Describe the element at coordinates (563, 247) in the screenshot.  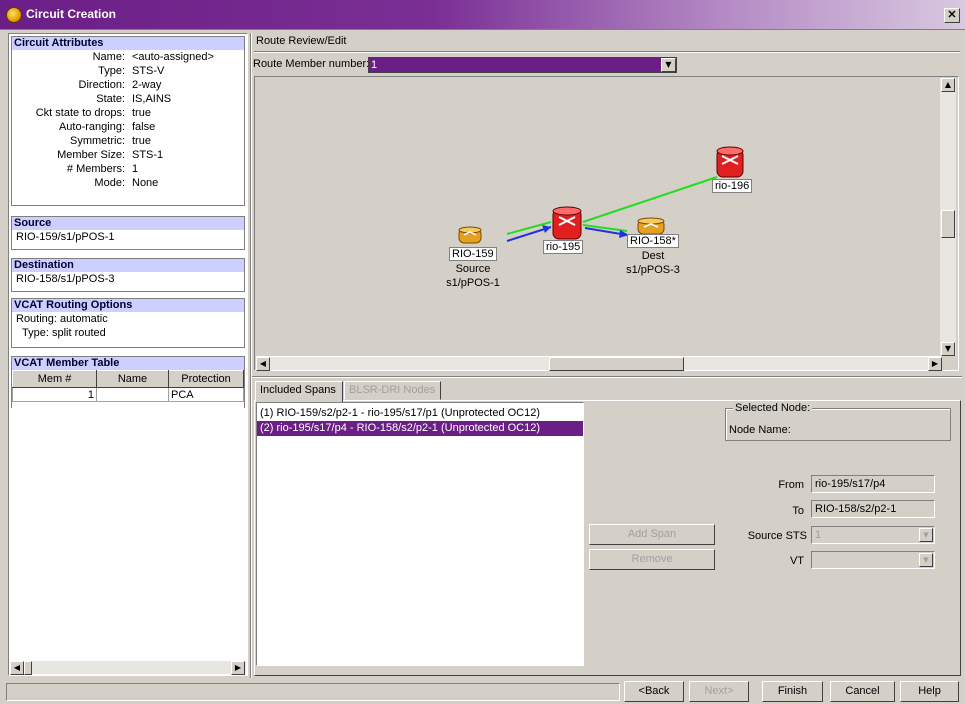
I see `node-rio-195-label: rio-195` at that location.